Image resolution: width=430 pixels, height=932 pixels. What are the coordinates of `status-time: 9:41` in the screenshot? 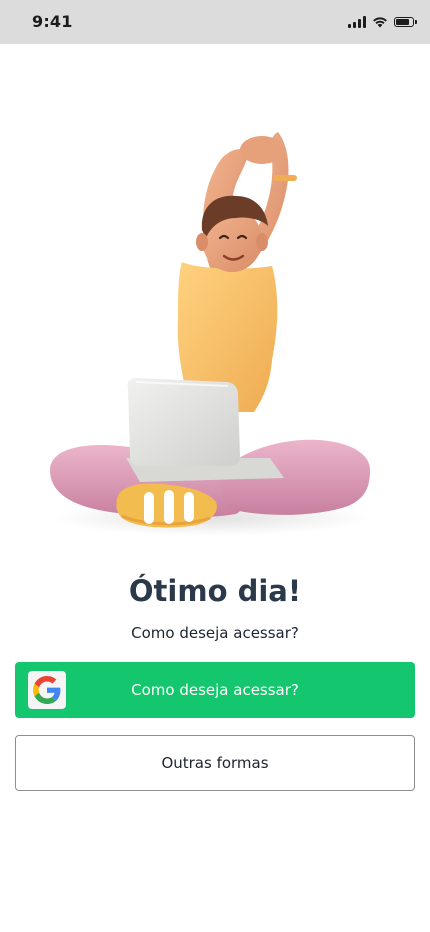 It's located at (52, 21).